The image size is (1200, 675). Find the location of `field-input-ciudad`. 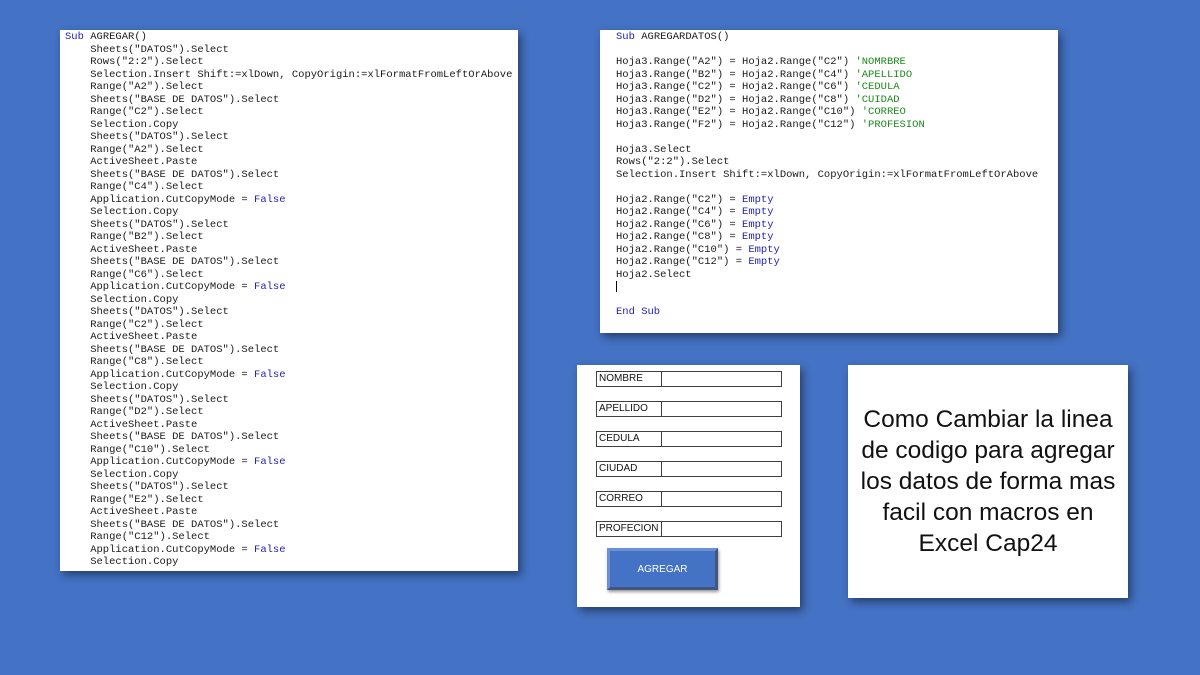

field-input-ciudad is located at coordinates (722, 469).